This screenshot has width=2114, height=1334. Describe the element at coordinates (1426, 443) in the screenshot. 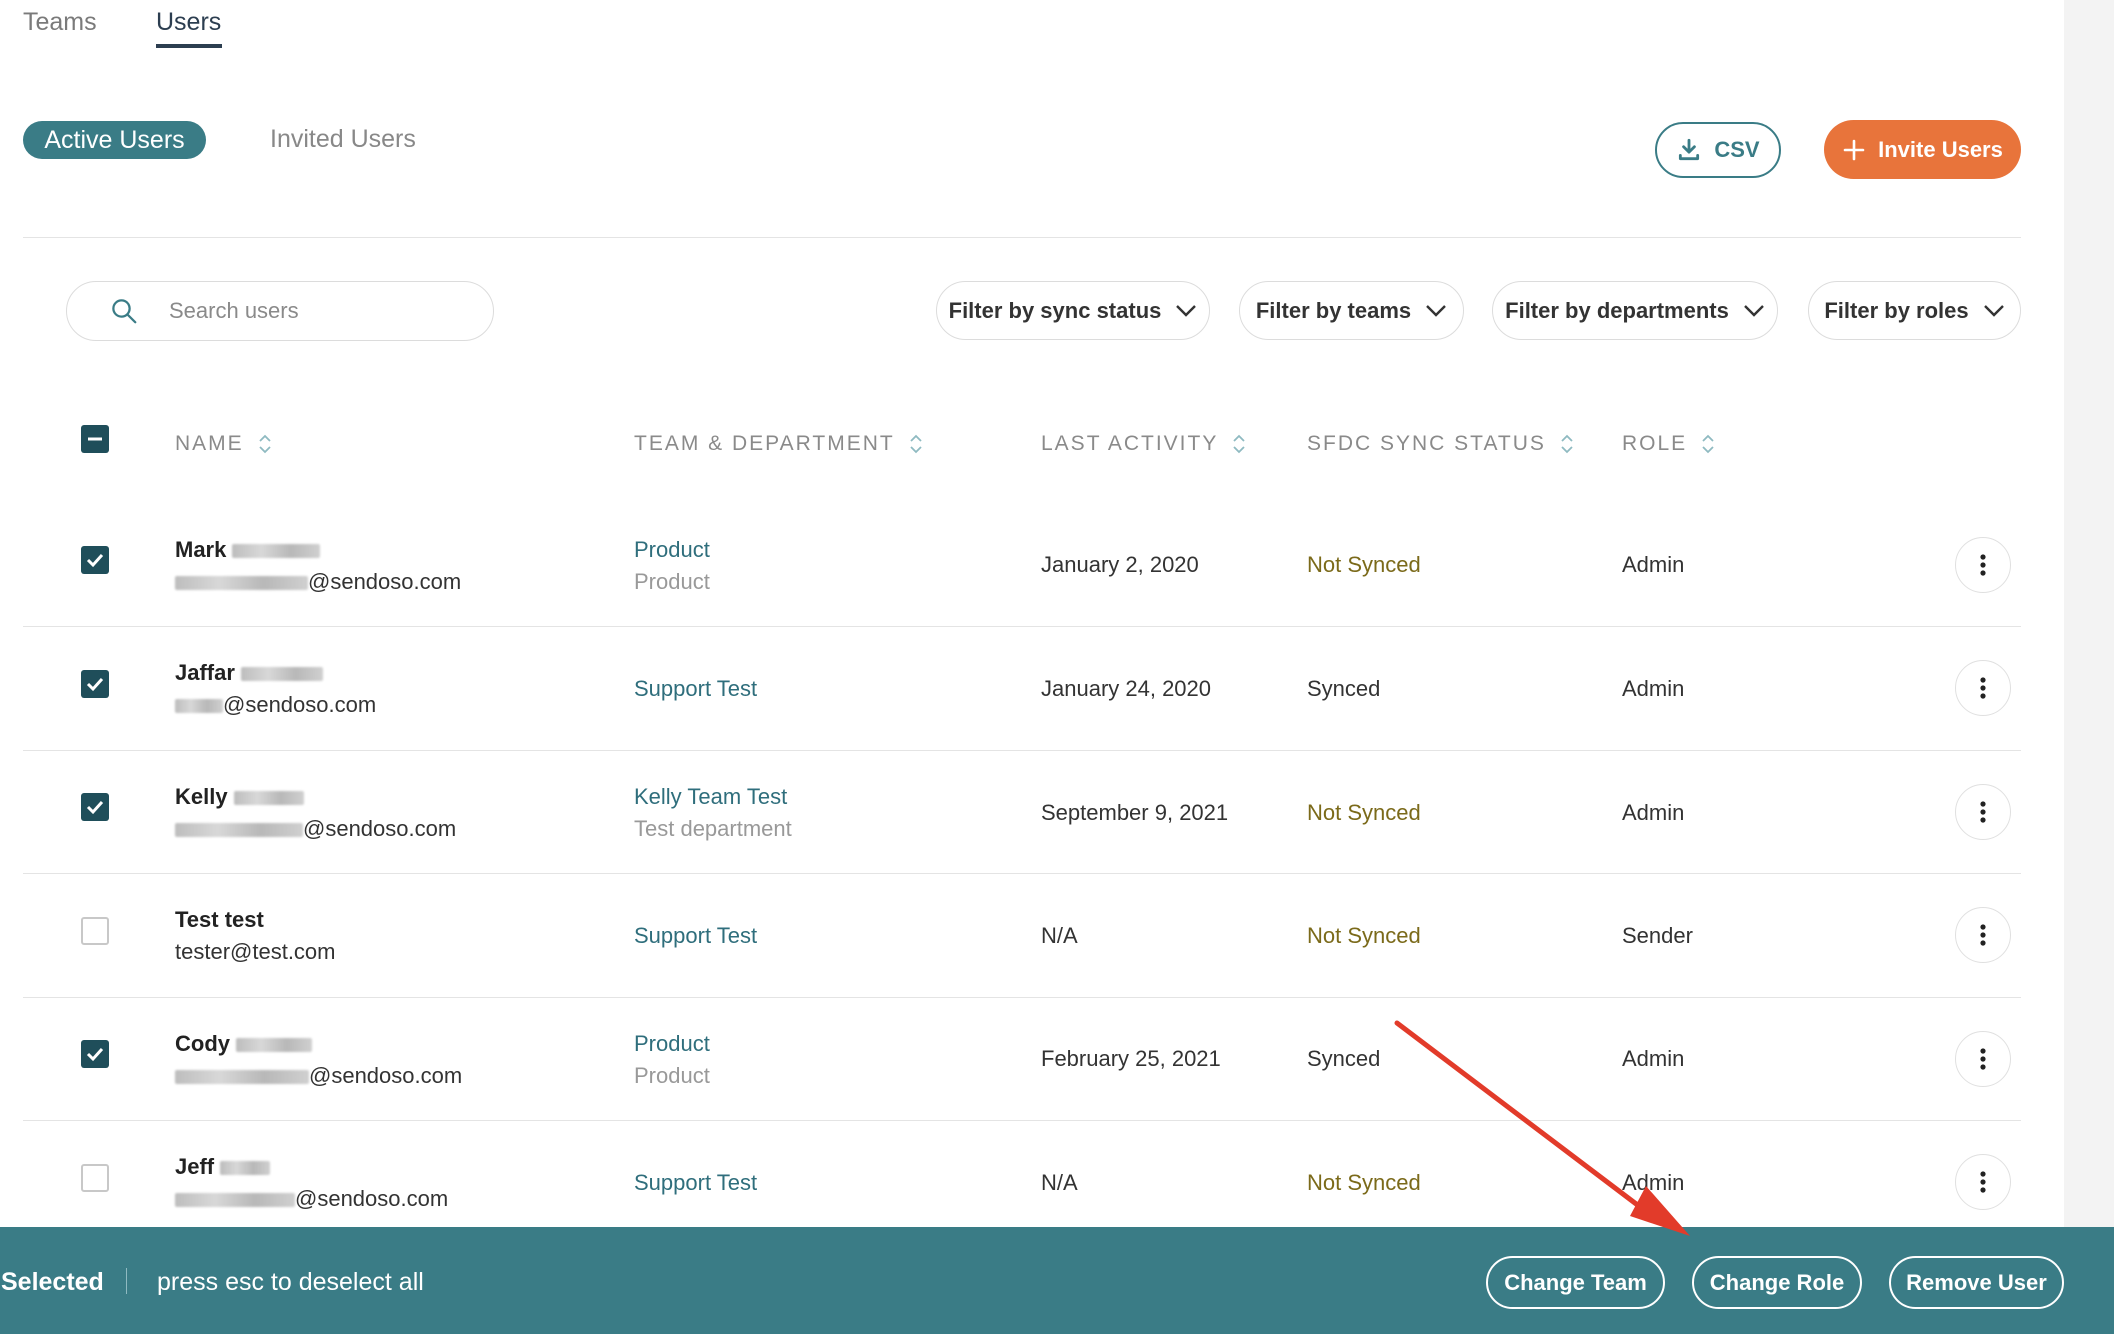

I see `column-header-sync-status-label: SFDC SYNC STATUS` at that location.